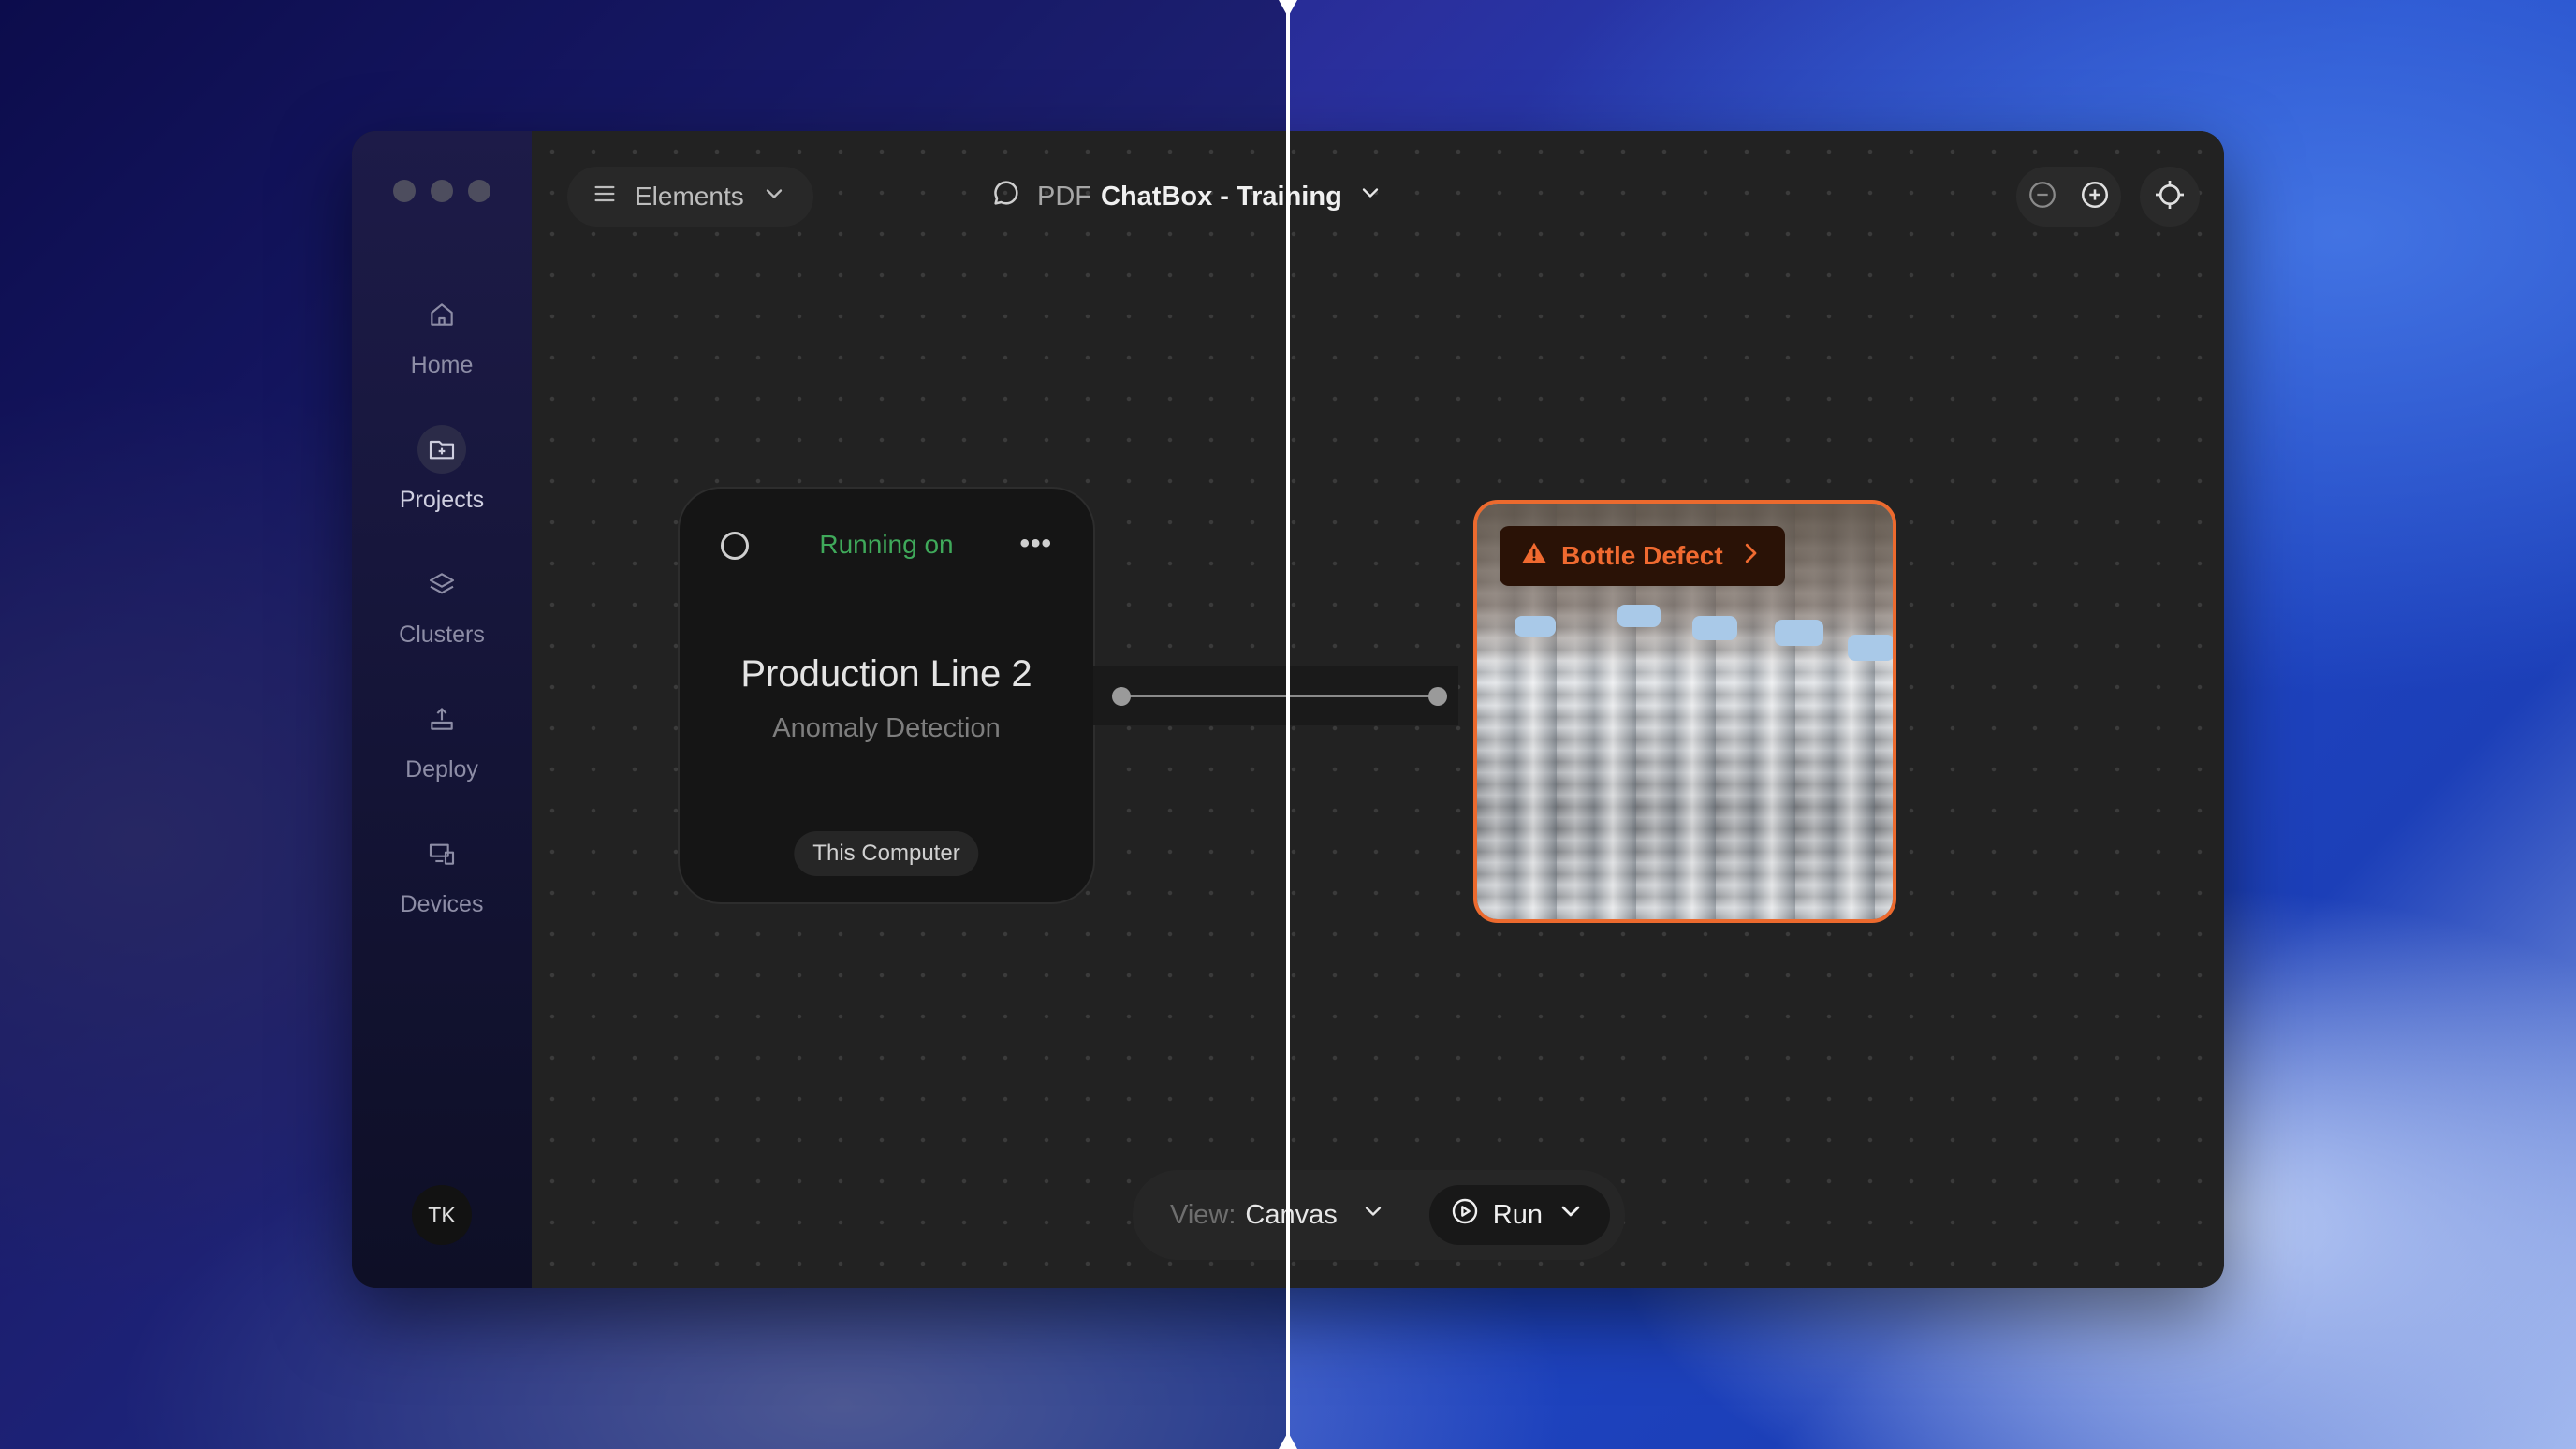  I want to click on close-window-button, so click(404, 191).